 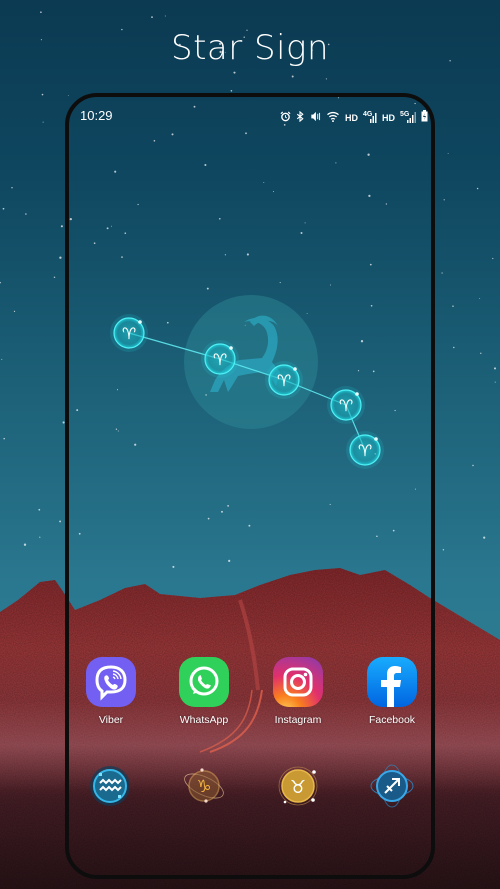 I want to click on app-label: WhatsApp, so click(x=204, y=720).